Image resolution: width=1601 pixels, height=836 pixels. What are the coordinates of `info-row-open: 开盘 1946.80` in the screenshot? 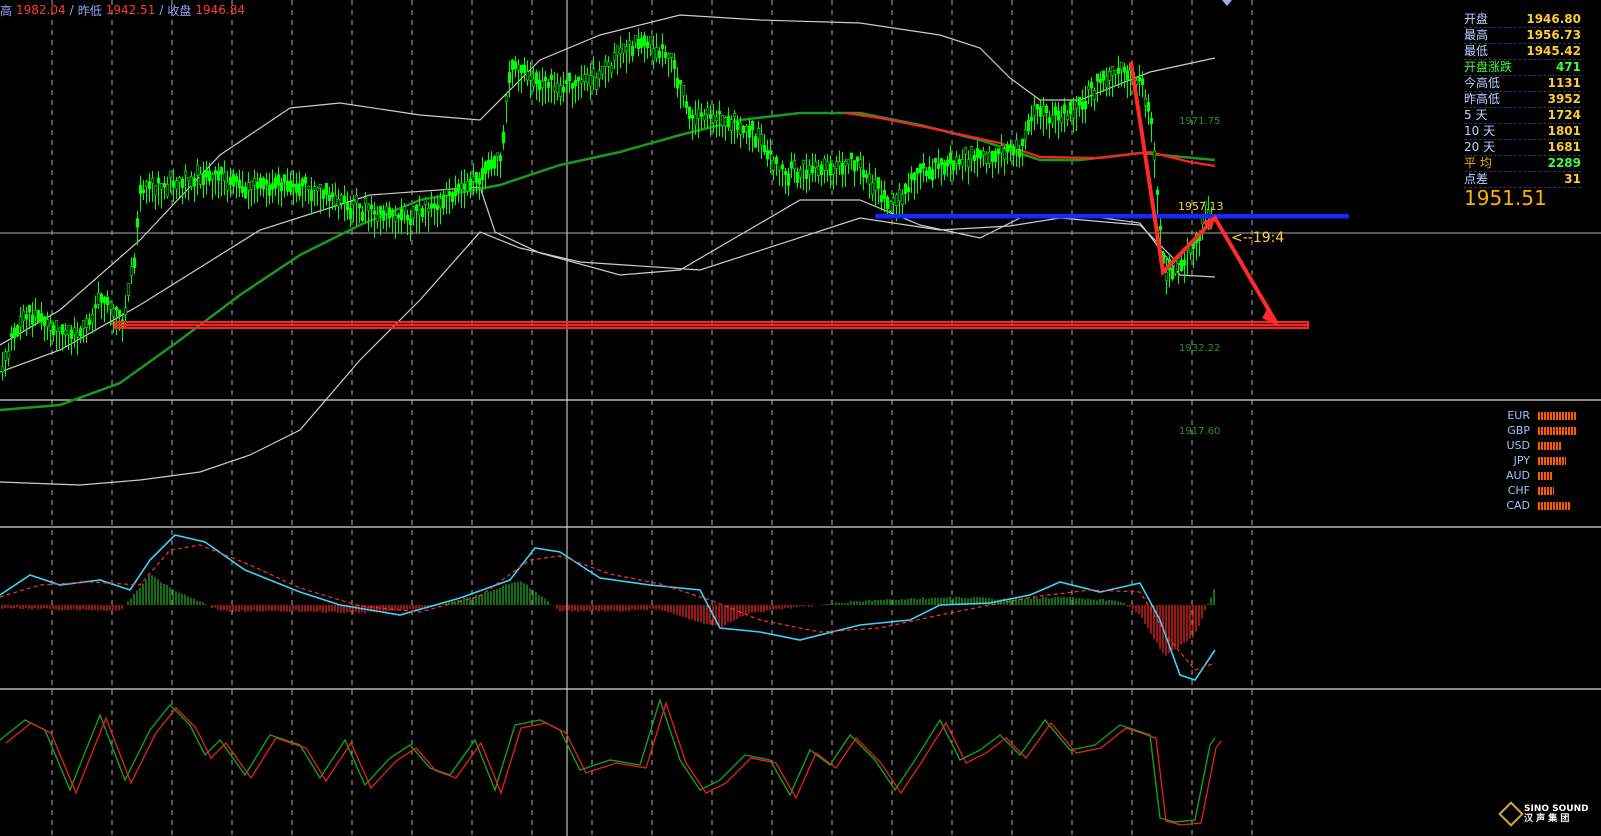 It's located at (1522, 20).